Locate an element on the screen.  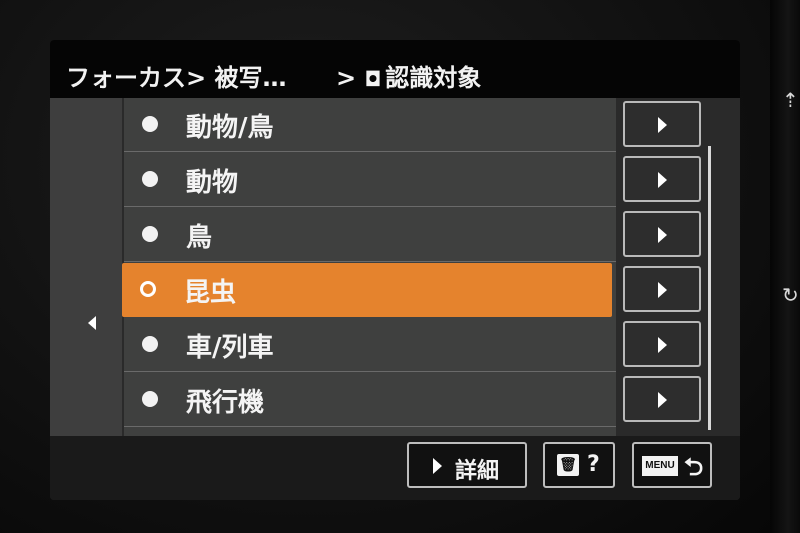
subject-recognition-icon: ◘ is located at coordinates (373, 79).